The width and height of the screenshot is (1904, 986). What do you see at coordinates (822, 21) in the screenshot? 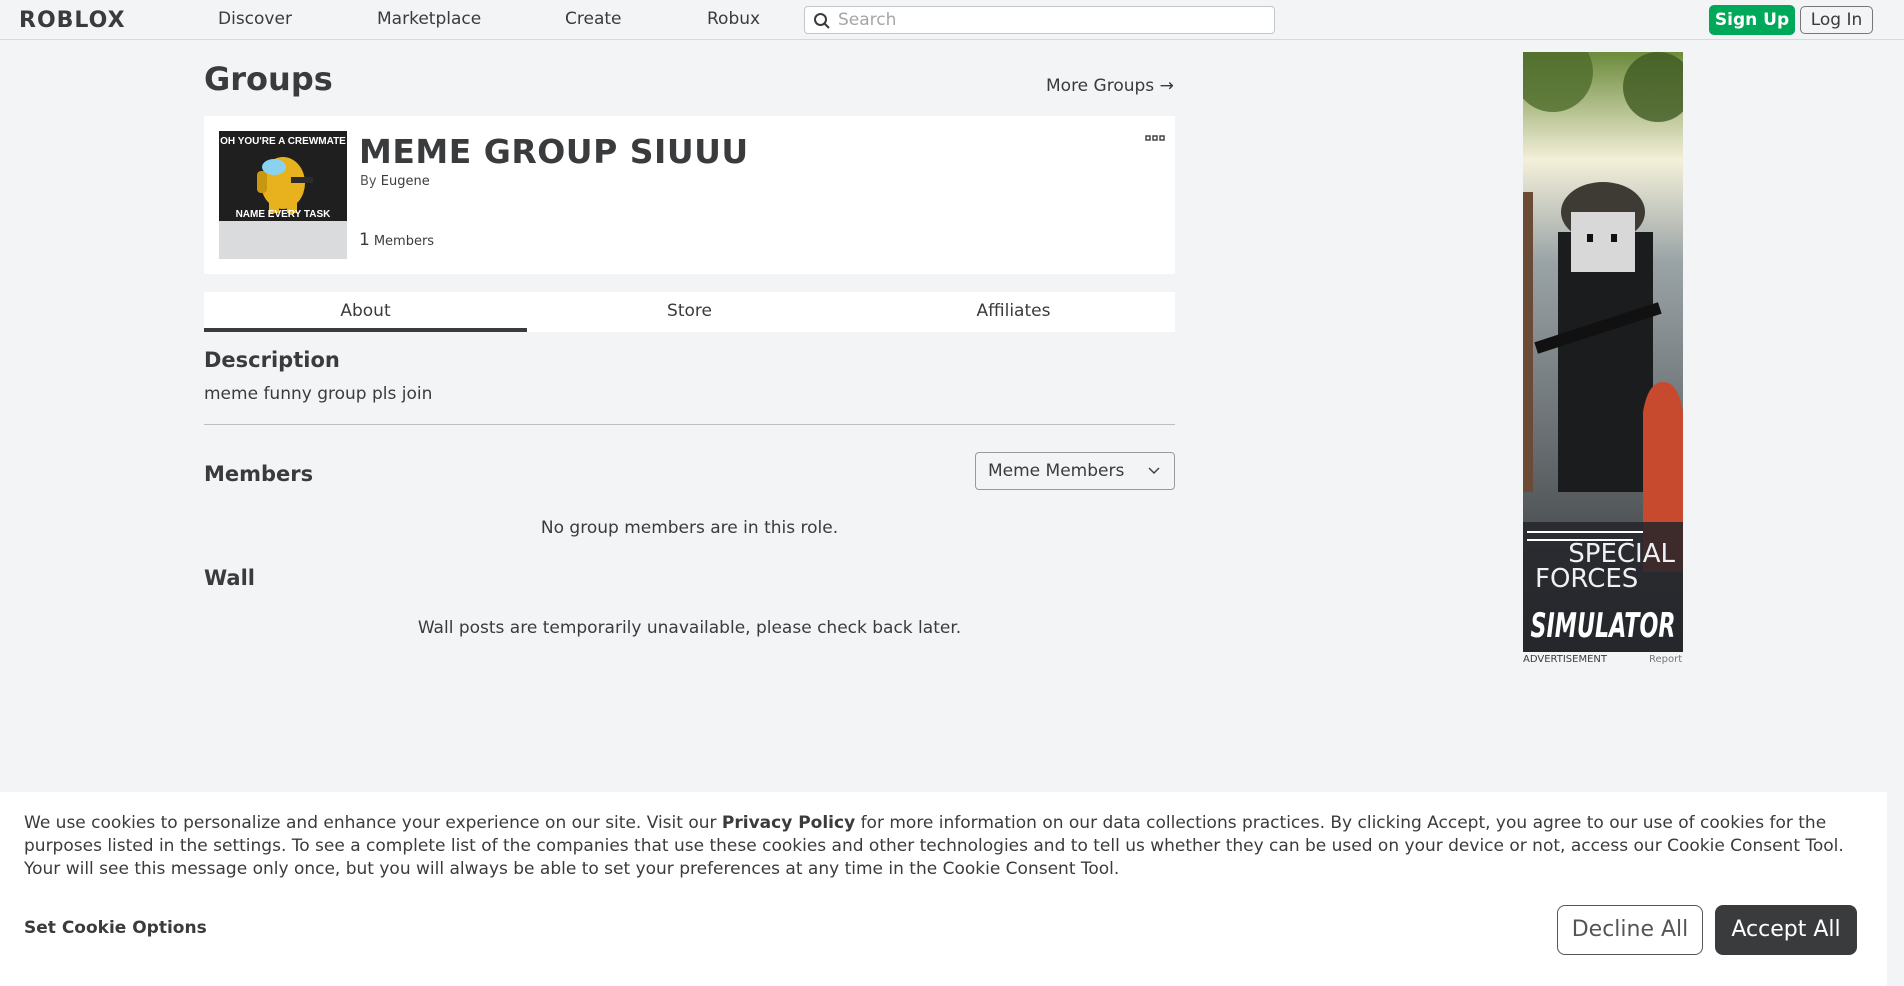
I see `search-icon` at bounding box center [822, 21].